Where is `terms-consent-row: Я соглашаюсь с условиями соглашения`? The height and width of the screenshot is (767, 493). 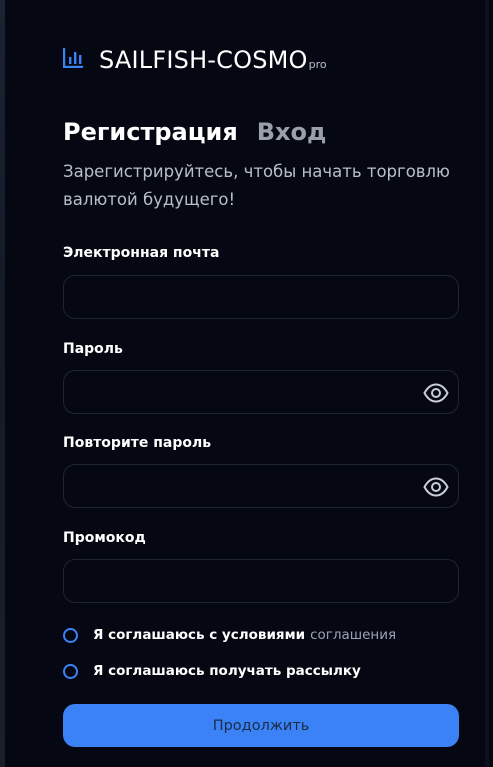
terms-consent-row: Я соглашаюсь с условиями соглашения is located at coordinates (229, 635).